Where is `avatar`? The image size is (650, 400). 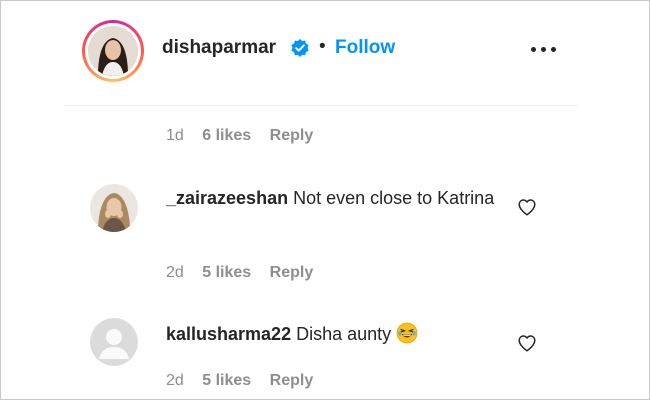 avatar is located at coordinates (113, 51).